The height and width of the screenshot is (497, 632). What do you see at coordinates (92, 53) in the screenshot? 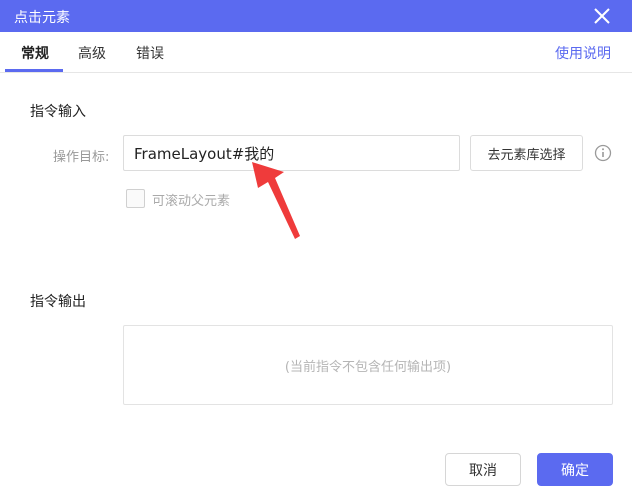
I see `tab-advanced: 高级` at bounding box center [92, 53].